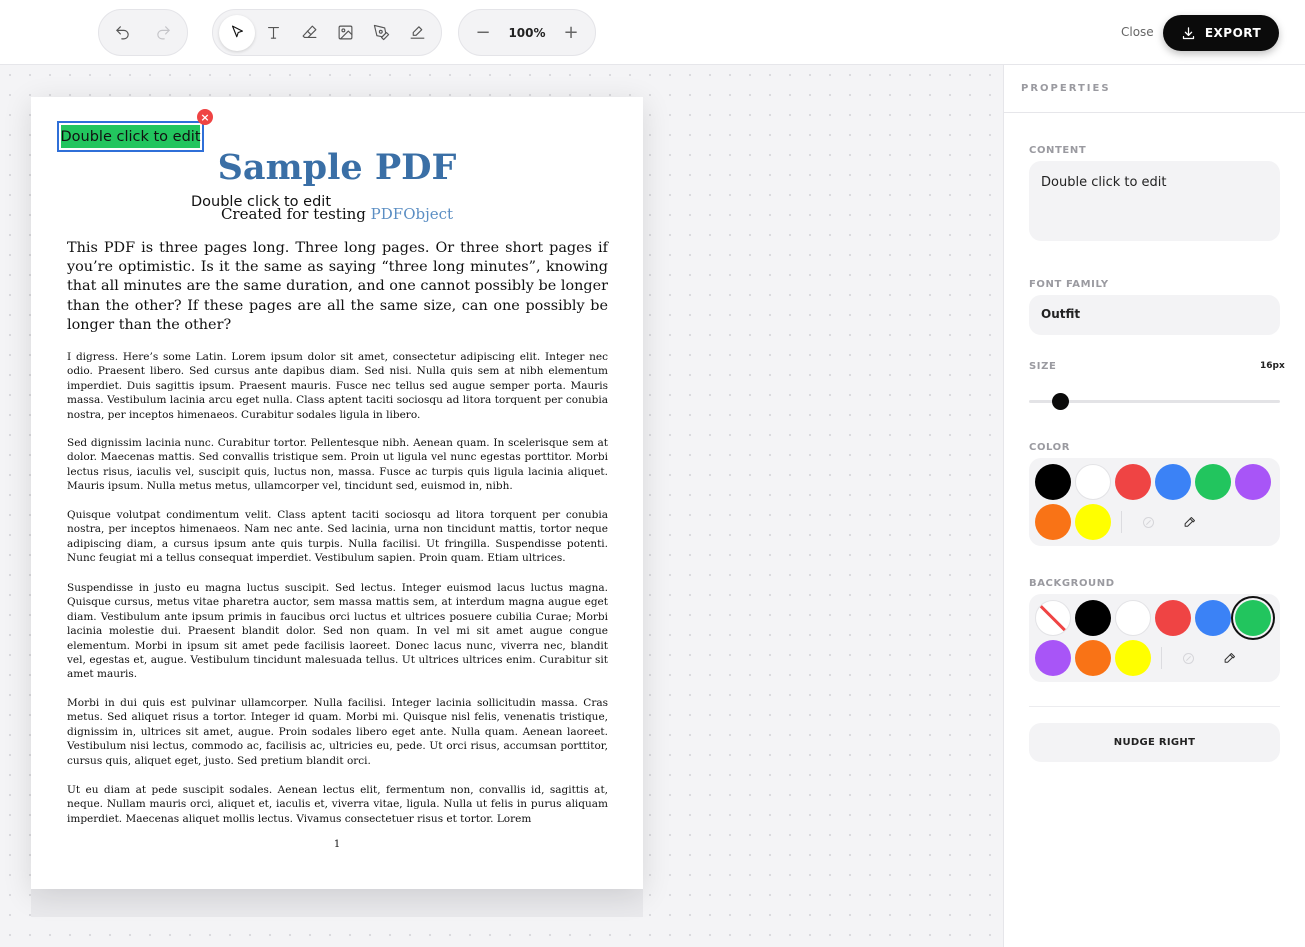 This screenshot has height=947, width=1305. Describe the element at coordinates (337, 844) in the screenshot. I see `page-number: 1` at that location.